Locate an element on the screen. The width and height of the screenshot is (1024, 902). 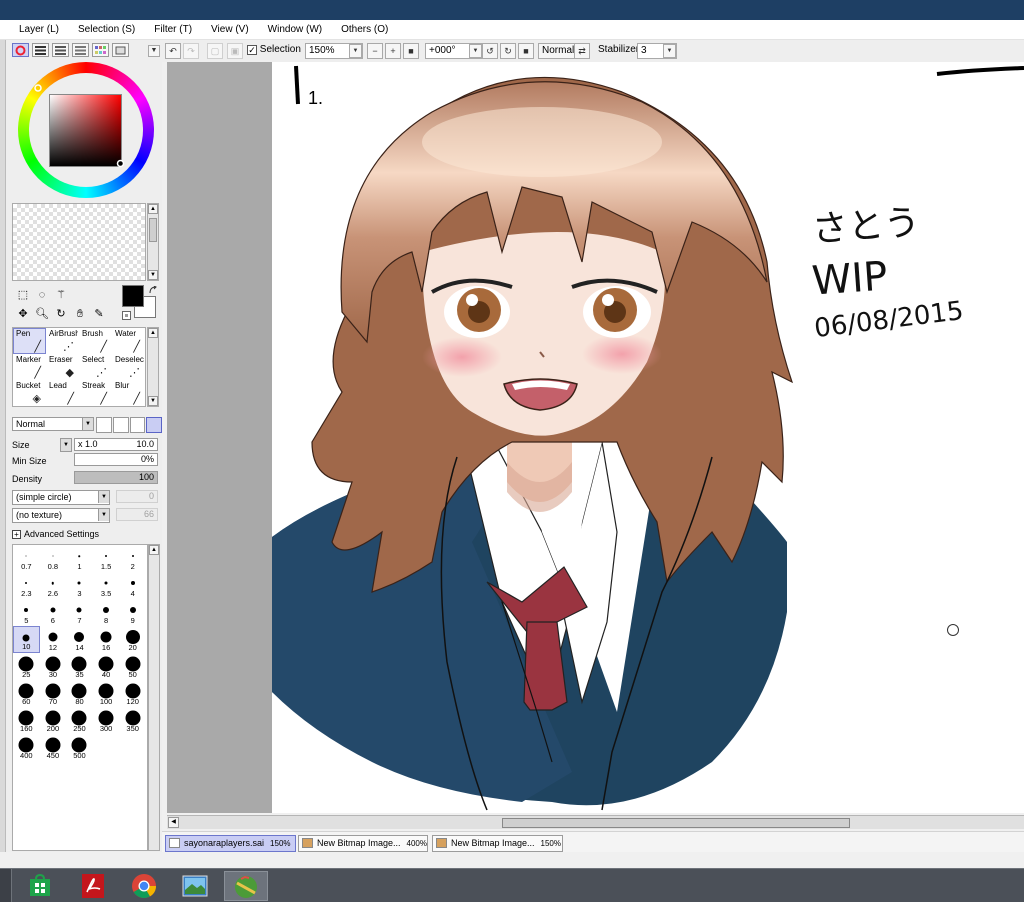
tool-brush: Brush ╱ is located at coordinates (95, 341).